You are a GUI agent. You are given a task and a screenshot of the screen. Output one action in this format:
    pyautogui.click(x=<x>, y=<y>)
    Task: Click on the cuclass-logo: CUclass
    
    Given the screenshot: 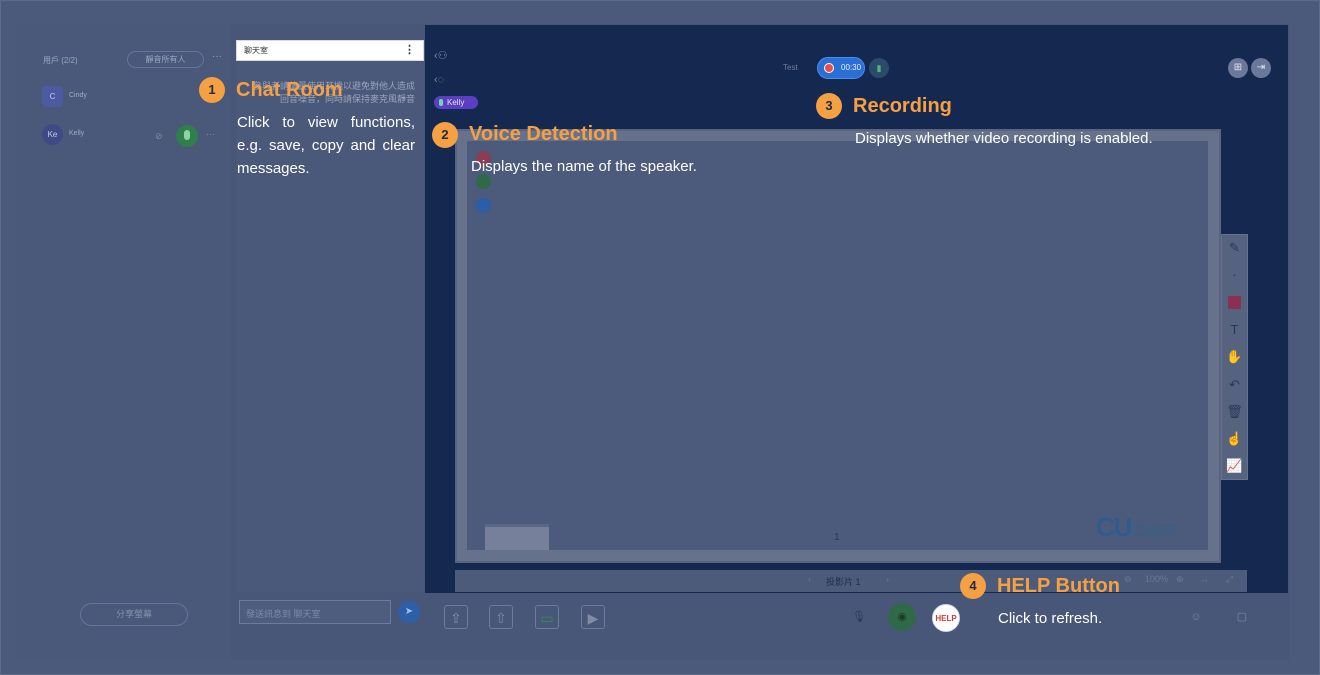 What is the action you would take?
    pyautogui.click(x=1137, y=527)
    